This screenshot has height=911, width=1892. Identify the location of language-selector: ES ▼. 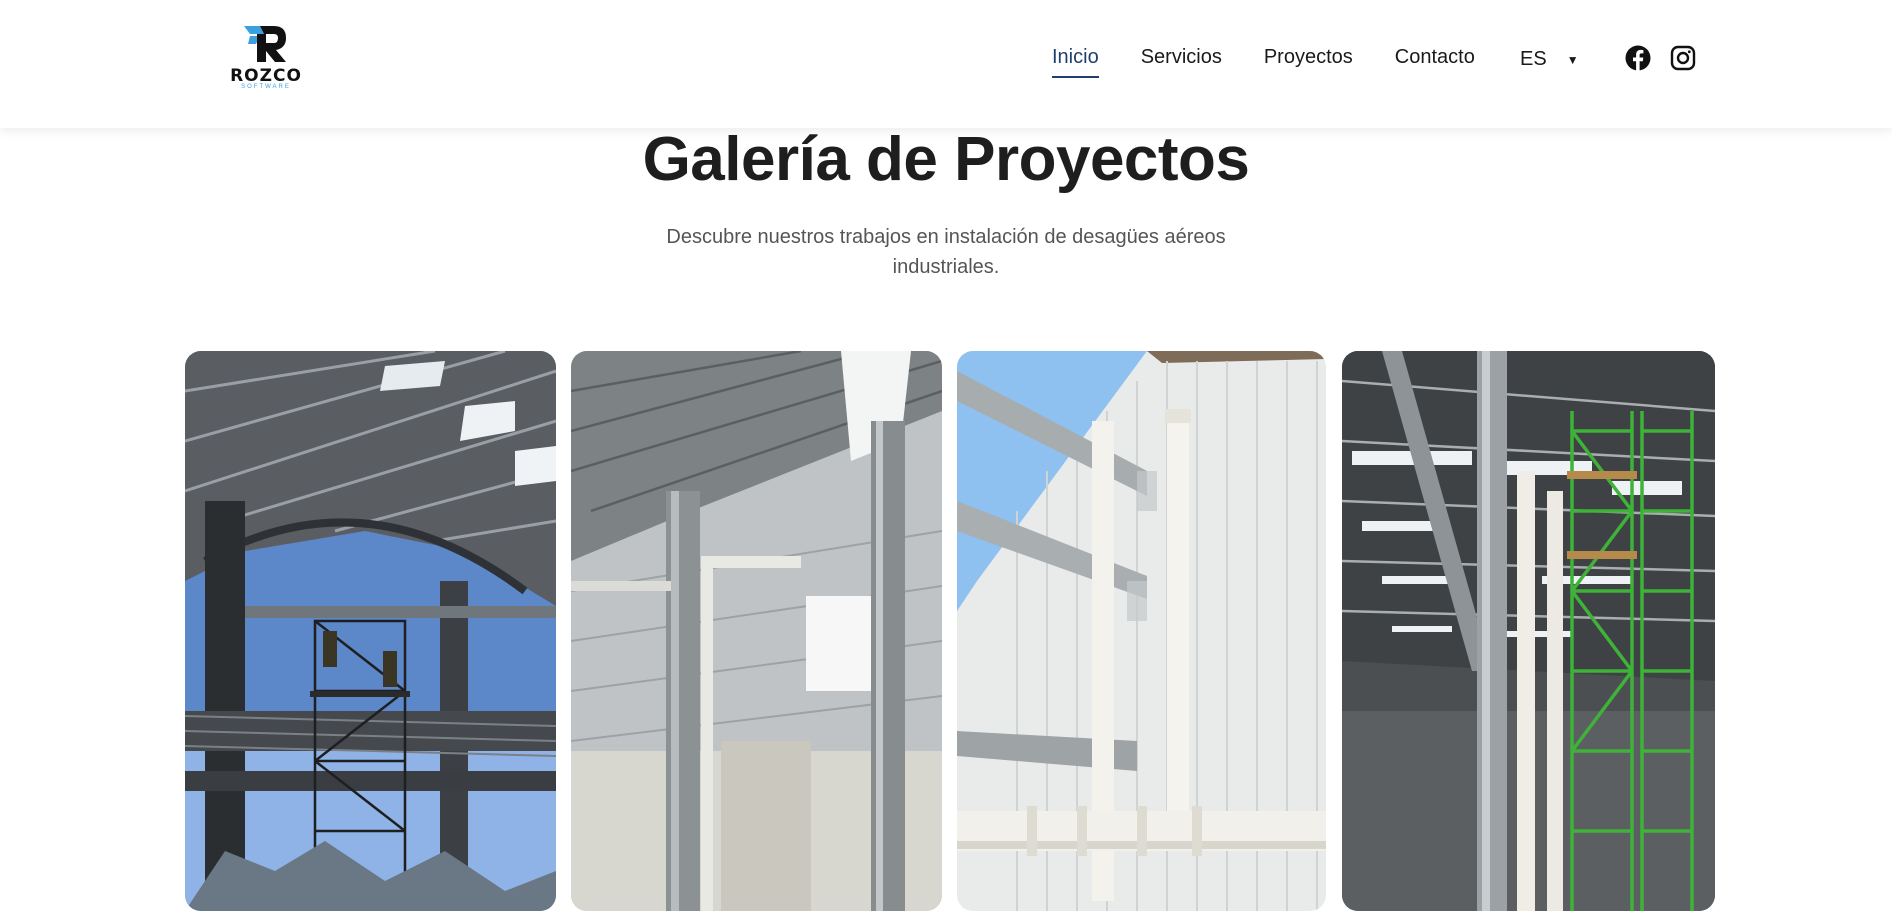
(1549, 59).